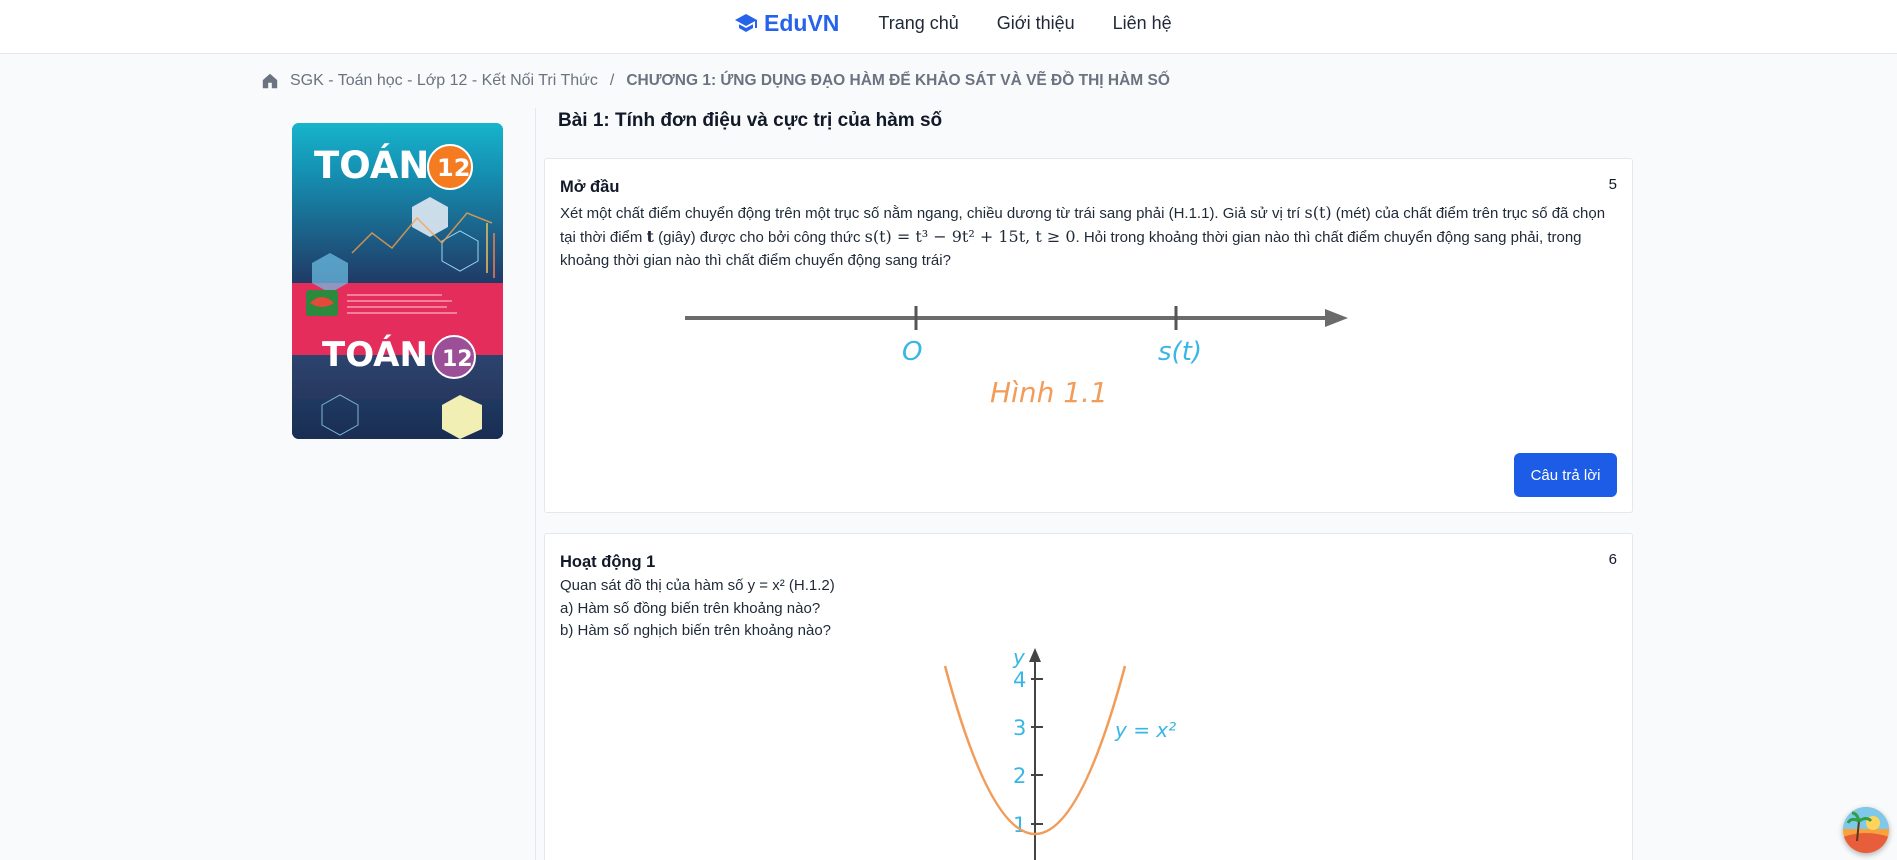 Image resolution: width=1897 pixels, height=860 pixels. I want to click on beach-icon, so click(1866, 830).